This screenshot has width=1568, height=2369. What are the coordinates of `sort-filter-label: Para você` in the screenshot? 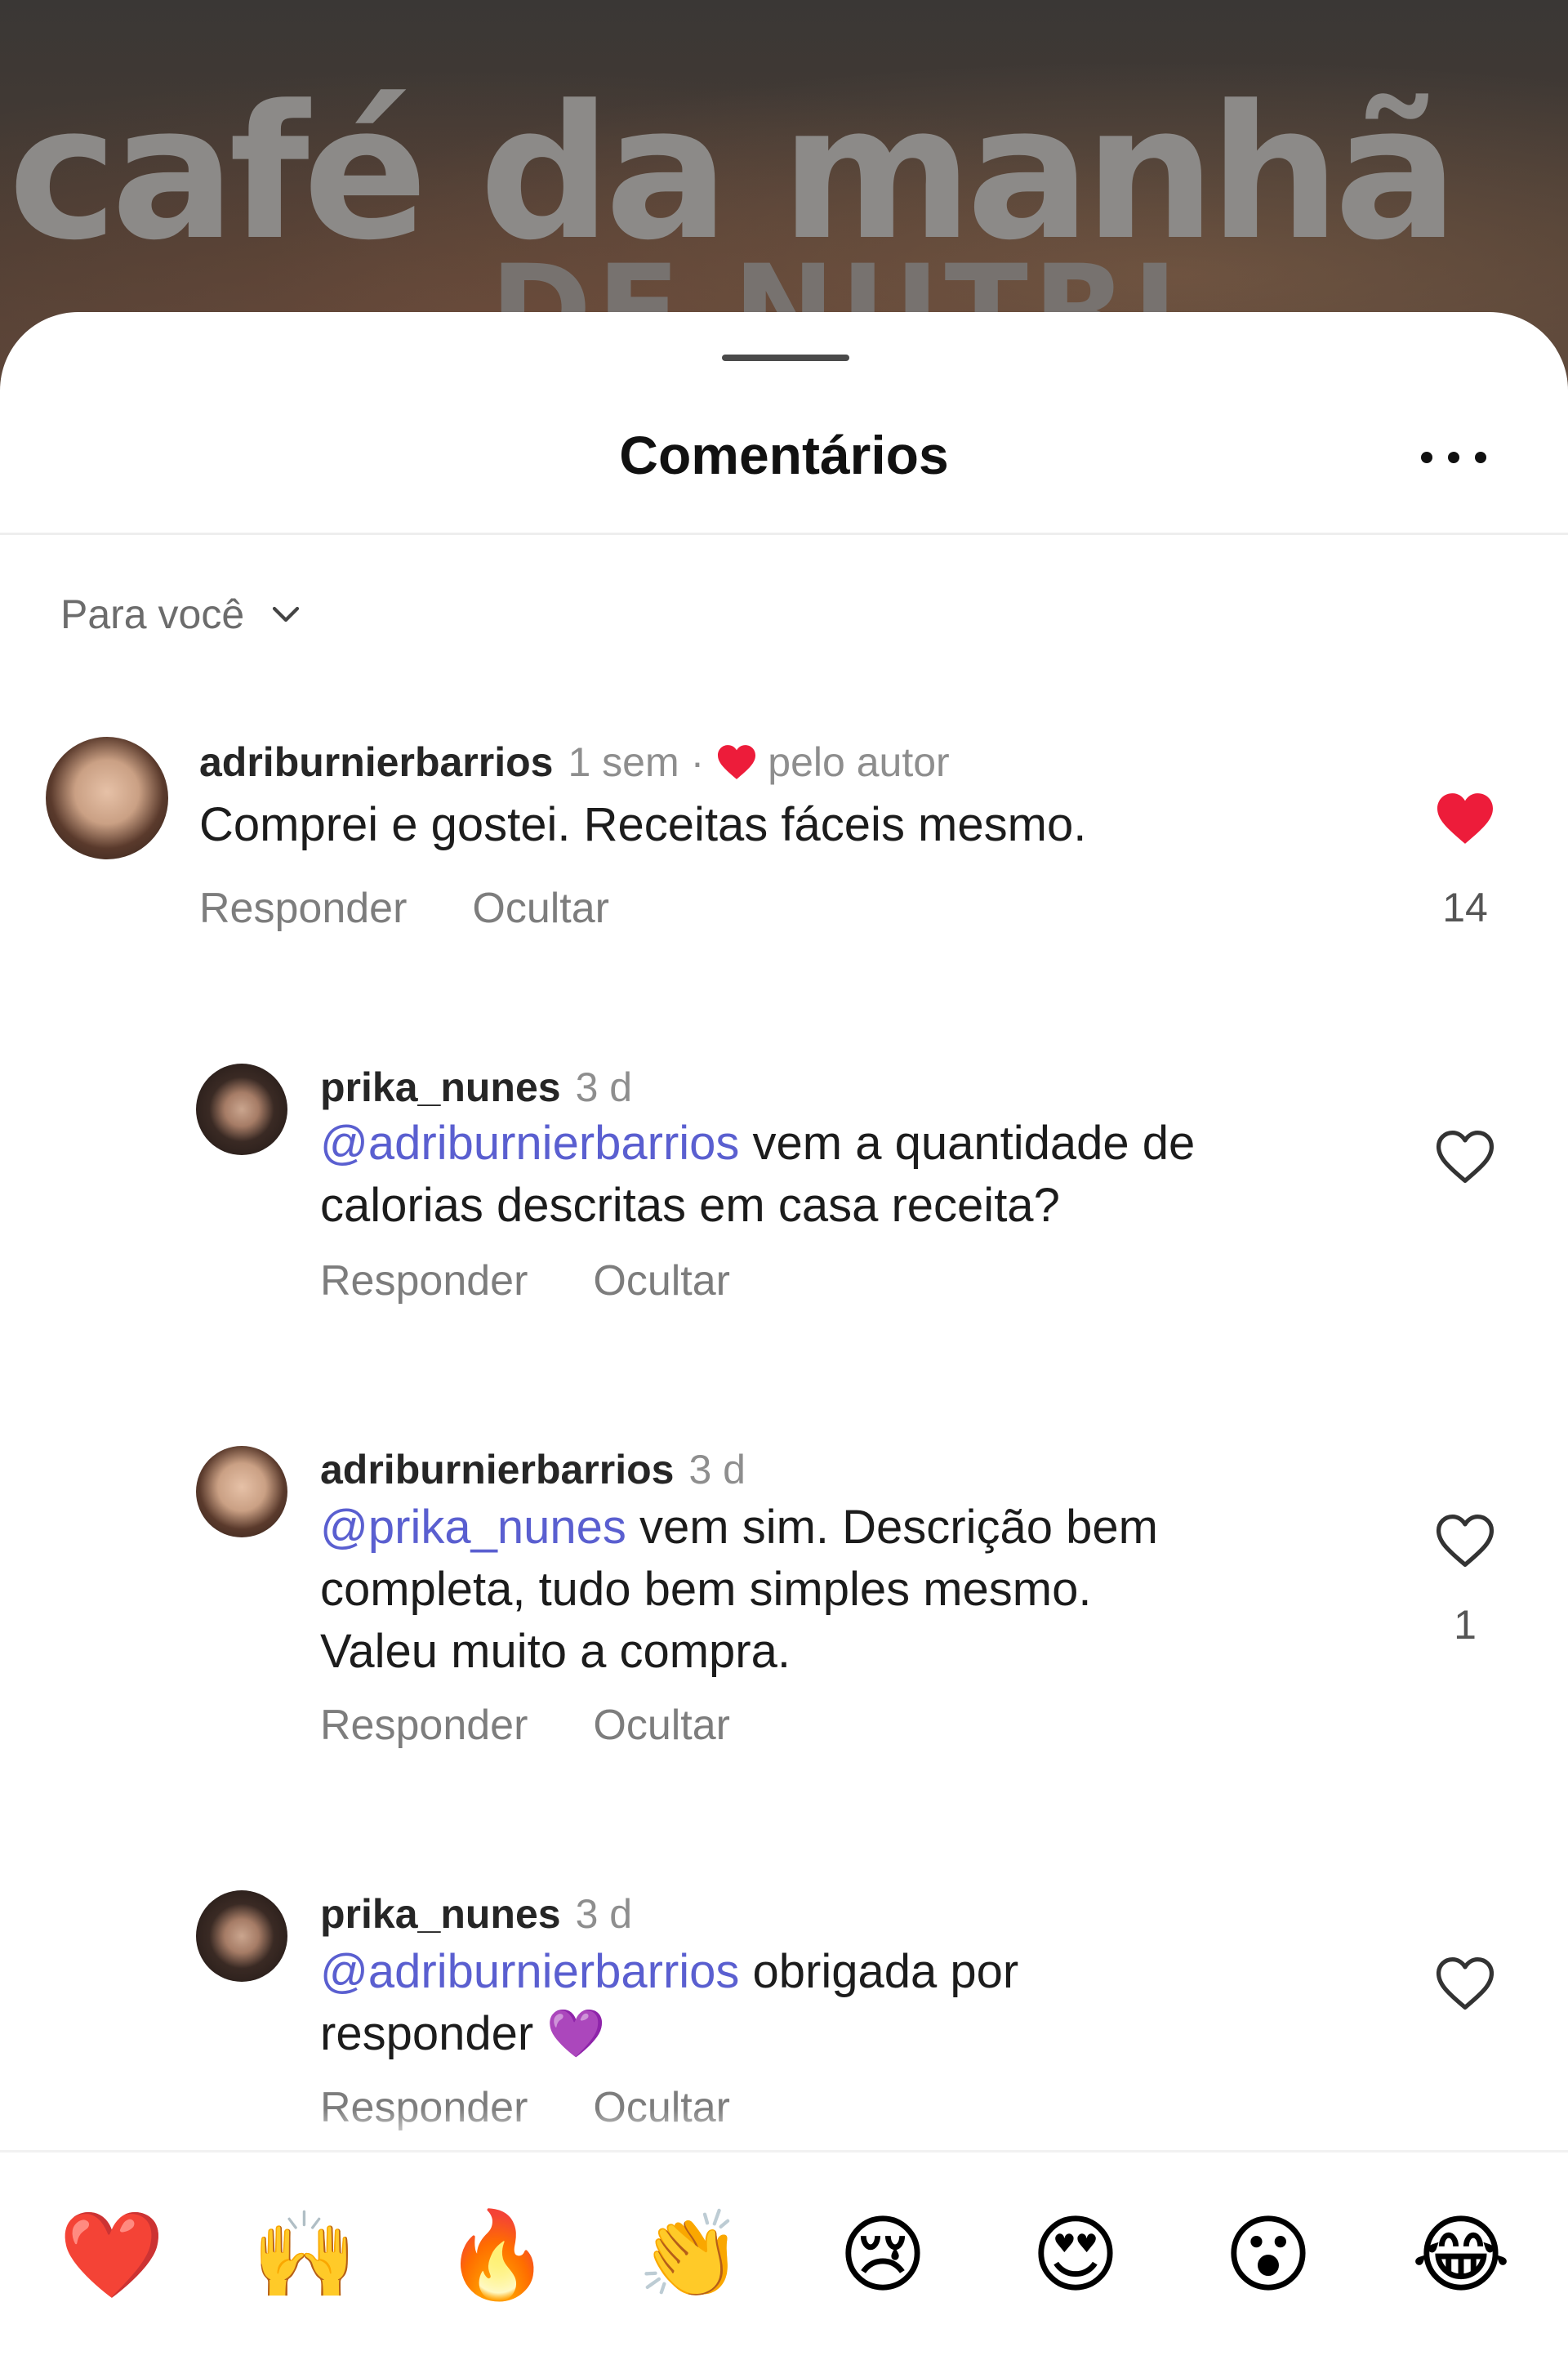 It's located at (152, 614).